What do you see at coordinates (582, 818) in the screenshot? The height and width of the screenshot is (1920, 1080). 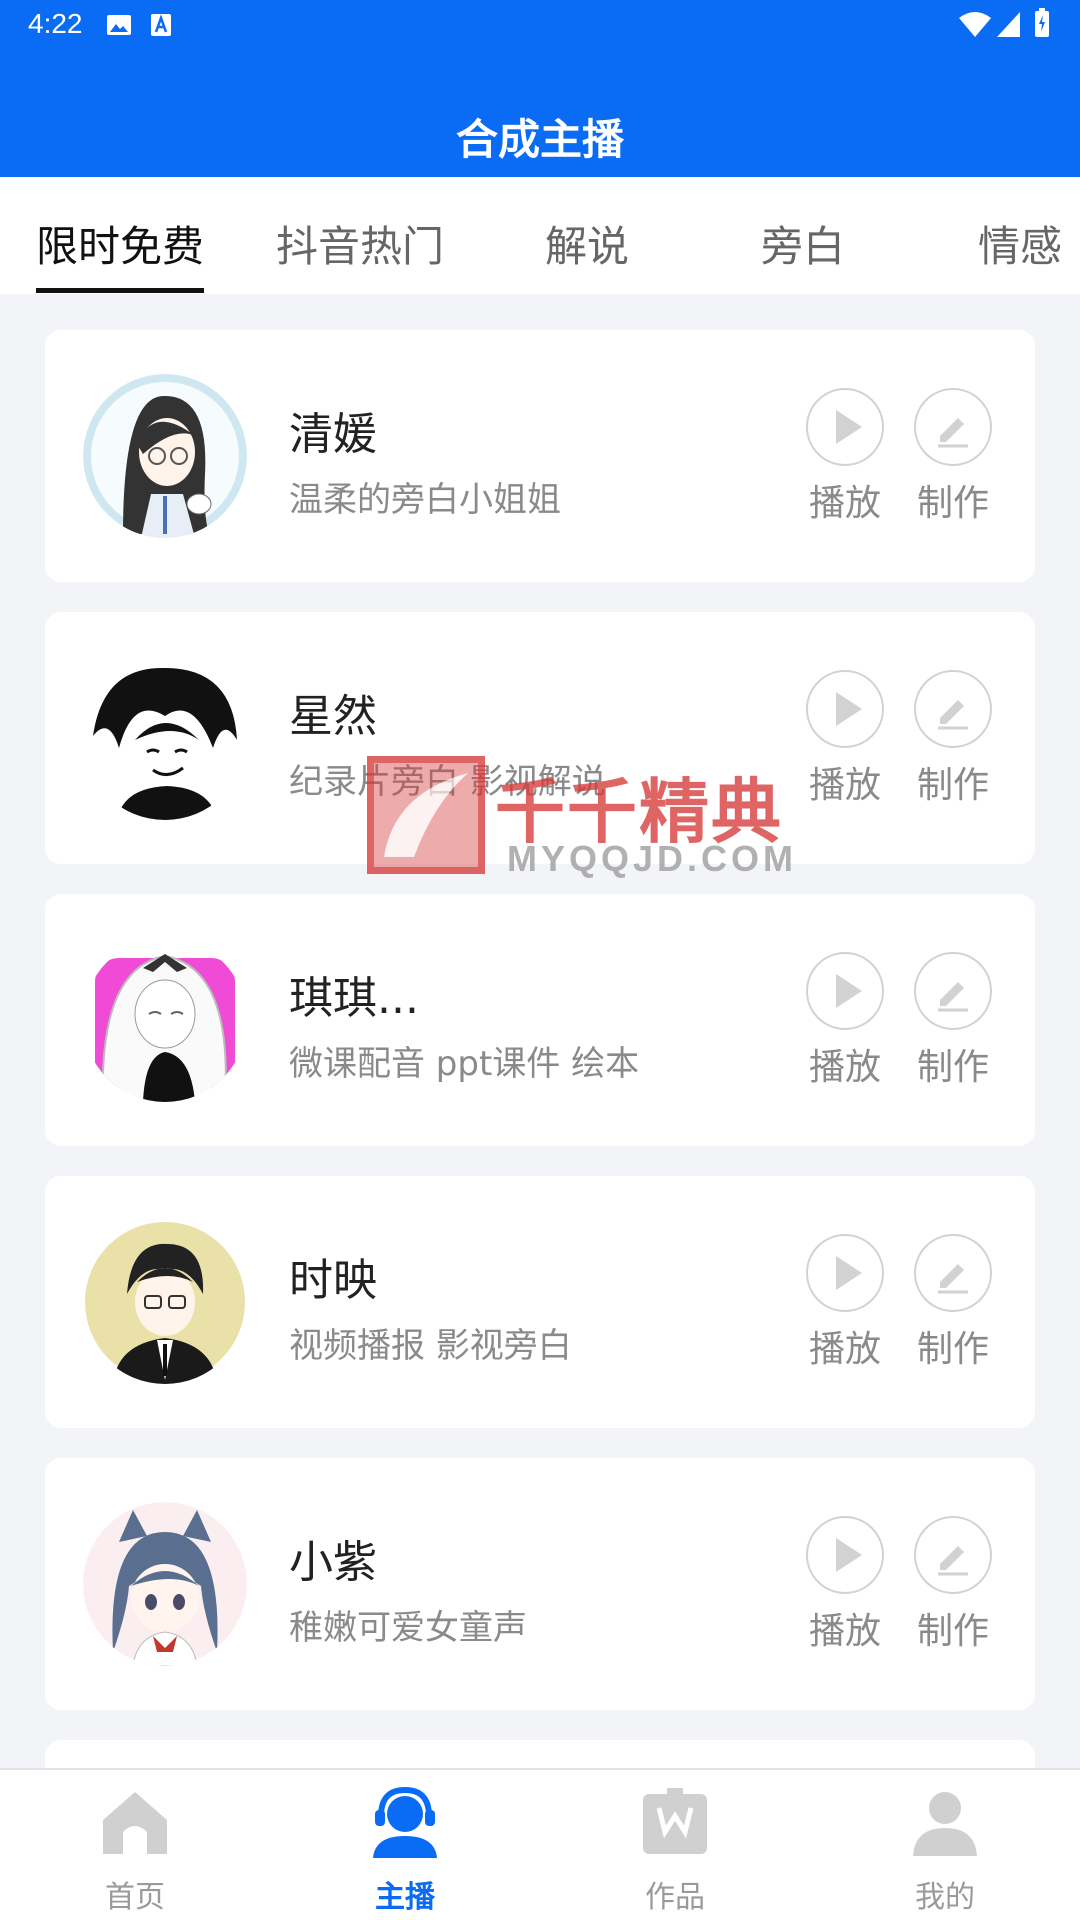 I see `watermark: 千千精典 MYQQJD.COM` at bounding box center [582, 818].